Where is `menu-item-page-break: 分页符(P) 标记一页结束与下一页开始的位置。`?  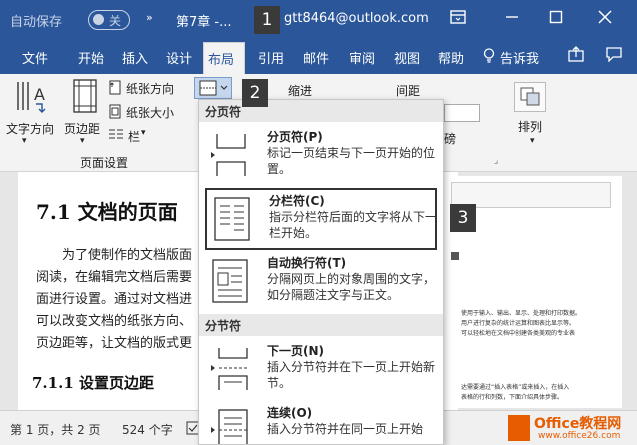
menu-item-page-break: 分页符(P) 标记一页结束与下一页开始的位置。 is located at coordinates (321, 157).